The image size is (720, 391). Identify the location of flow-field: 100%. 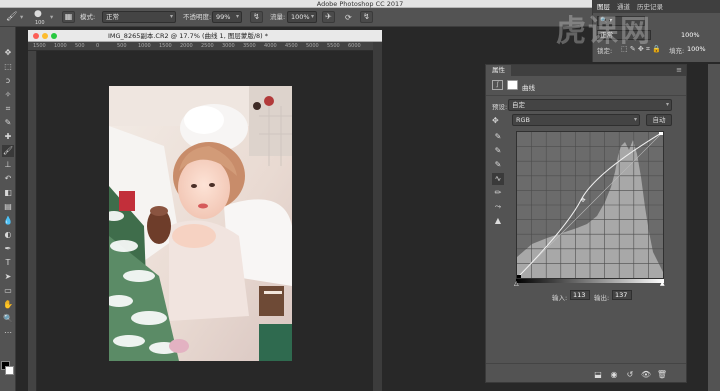
(302, 17).